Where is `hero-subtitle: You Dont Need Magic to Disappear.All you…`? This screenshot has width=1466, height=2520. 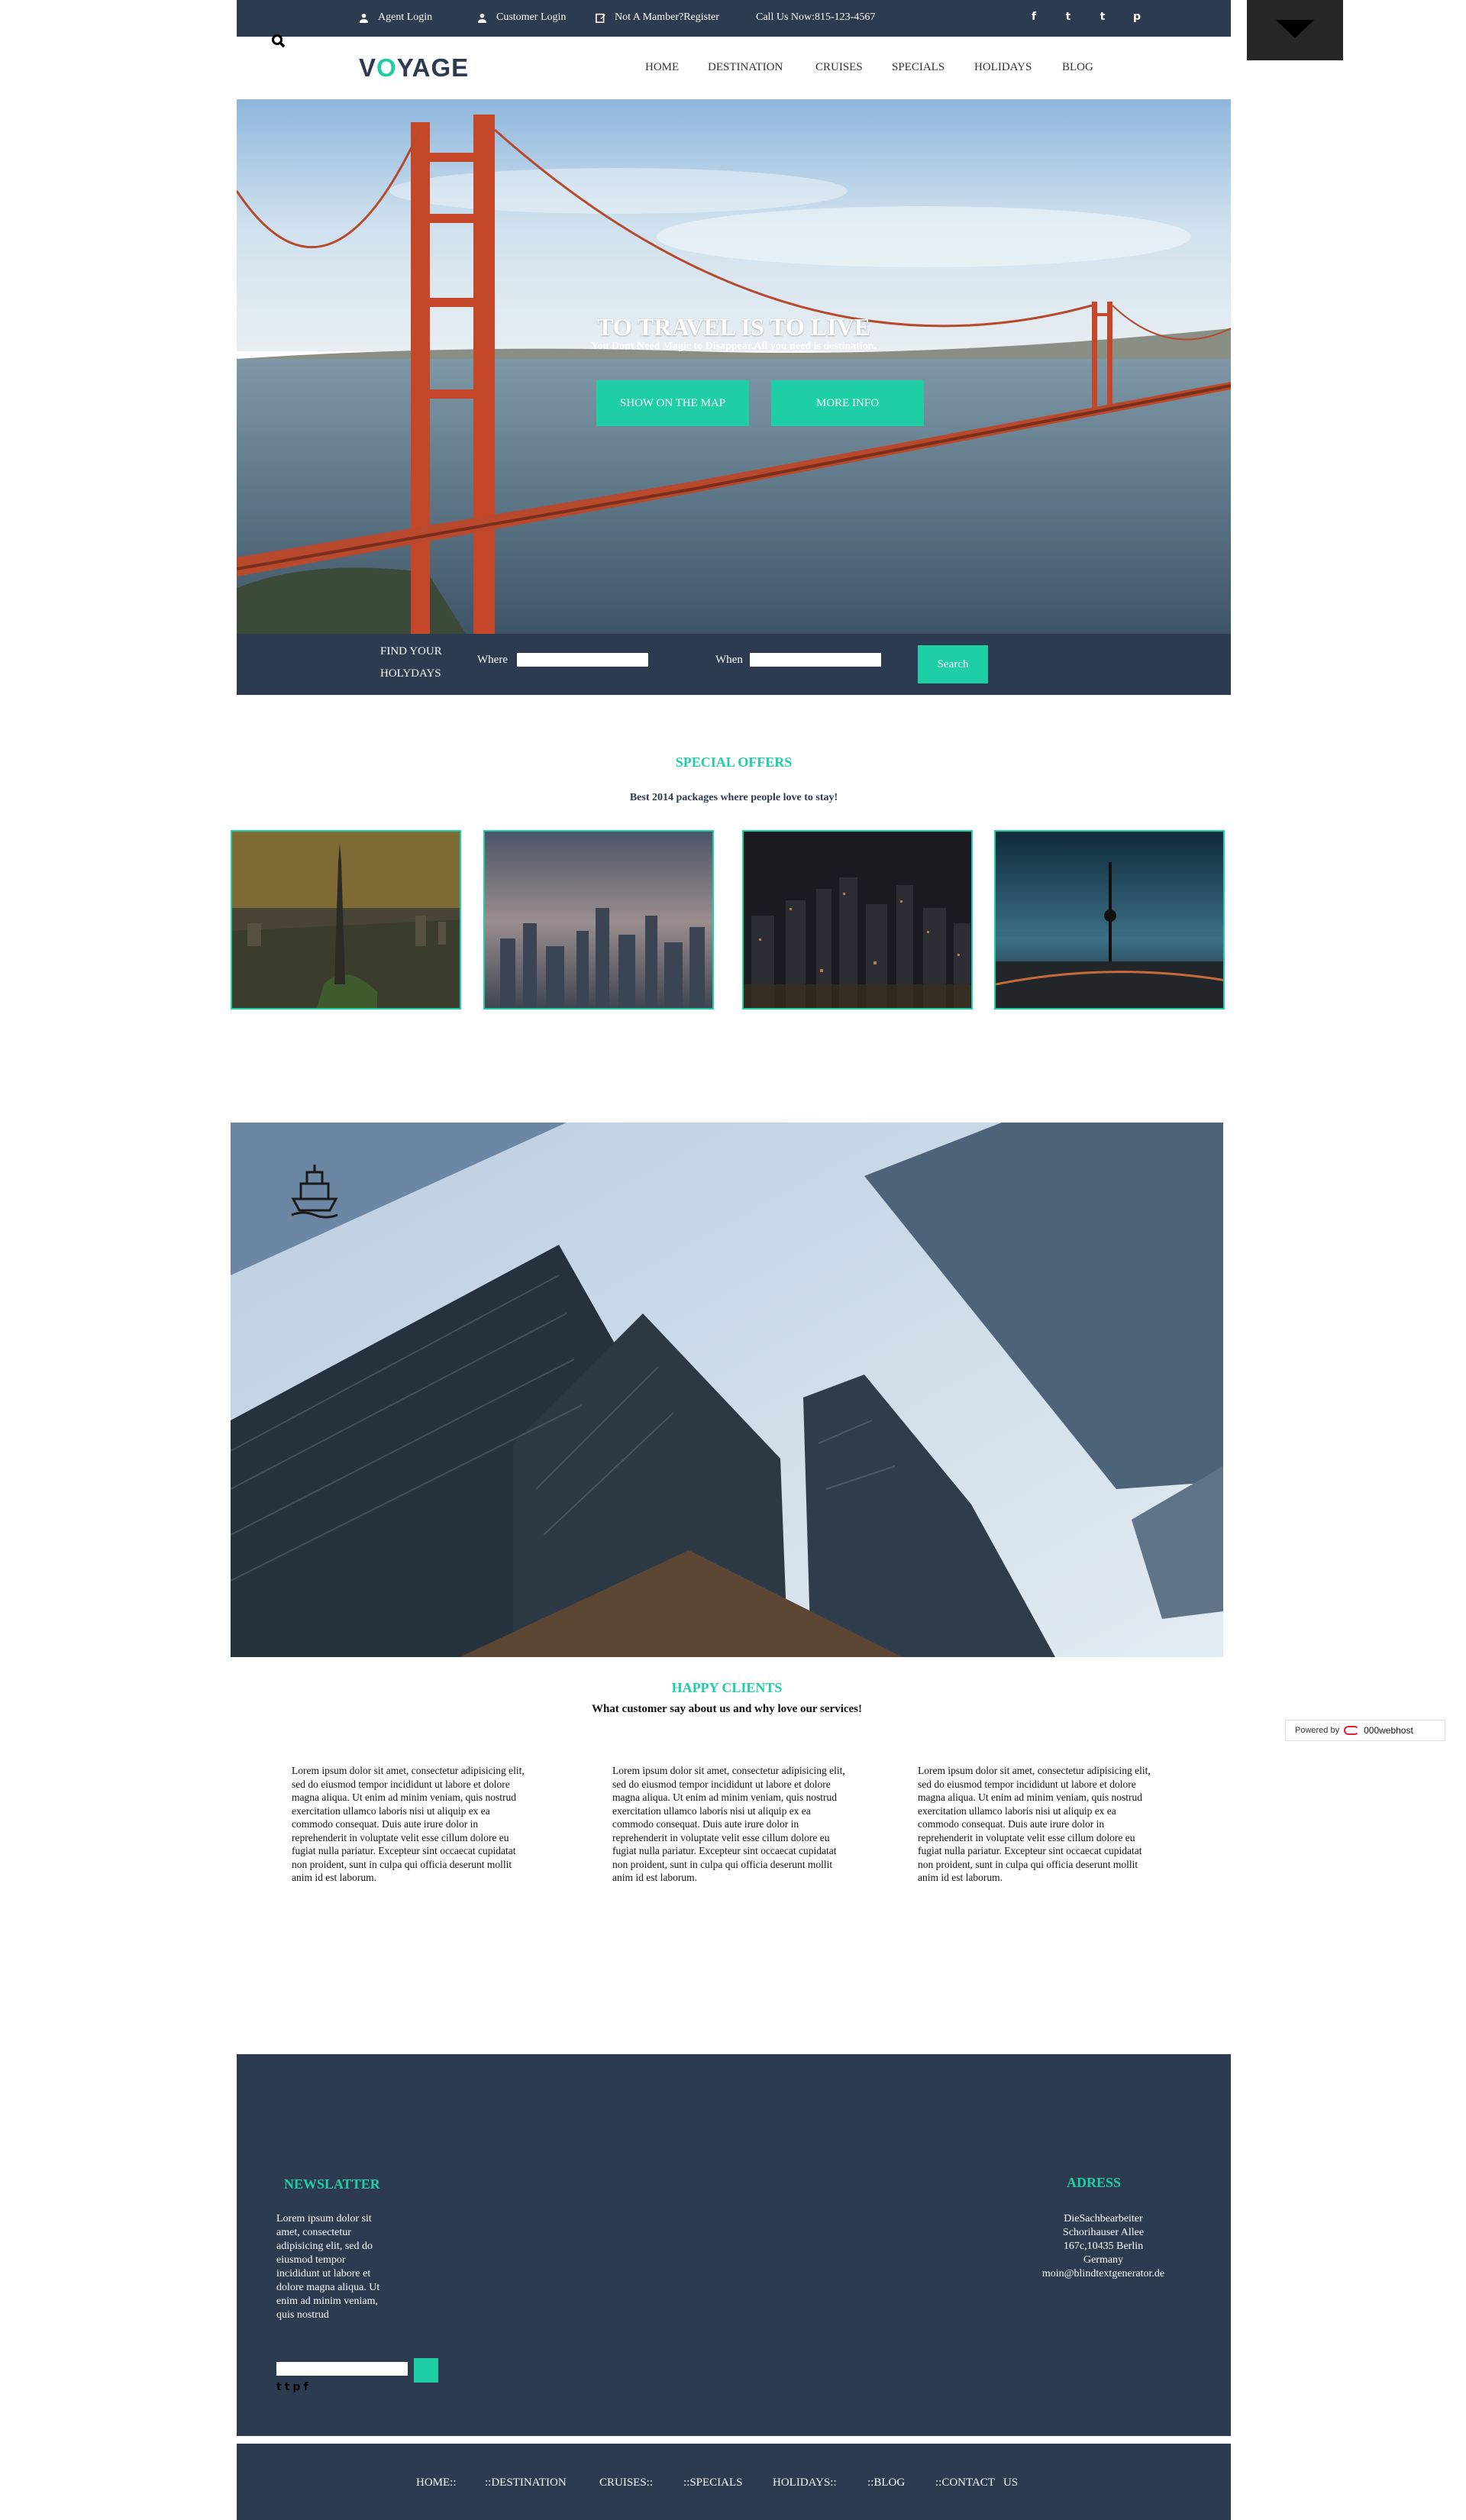 hero-subtitle: You Dont Need Magic to Disappear.All you… is located at coordinates (734, 346).